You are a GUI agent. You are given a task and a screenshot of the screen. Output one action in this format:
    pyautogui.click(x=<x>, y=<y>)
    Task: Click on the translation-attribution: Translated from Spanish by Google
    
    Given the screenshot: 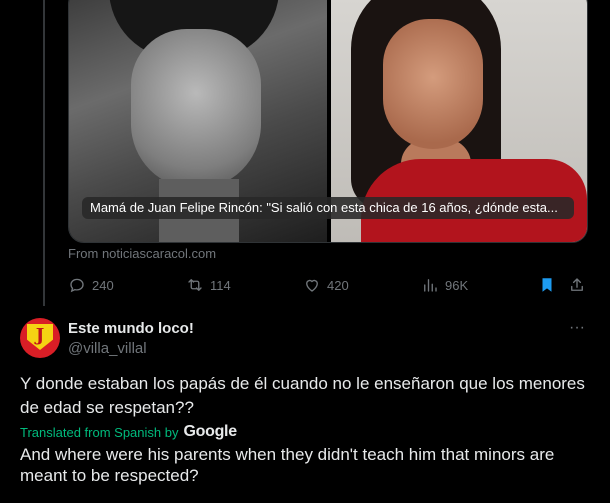 What is the action you would take?
    pyautogui.click(x=128, y=432)
    